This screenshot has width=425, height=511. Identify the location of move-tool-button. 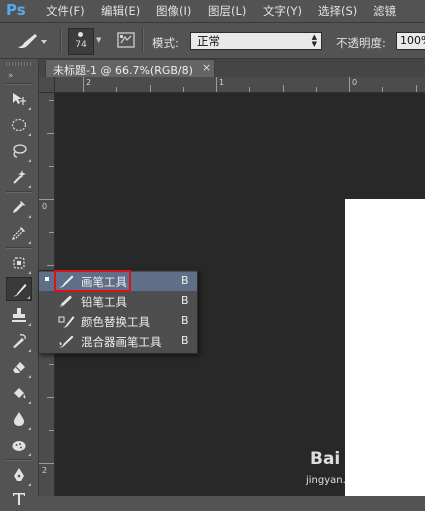
(19, 99).